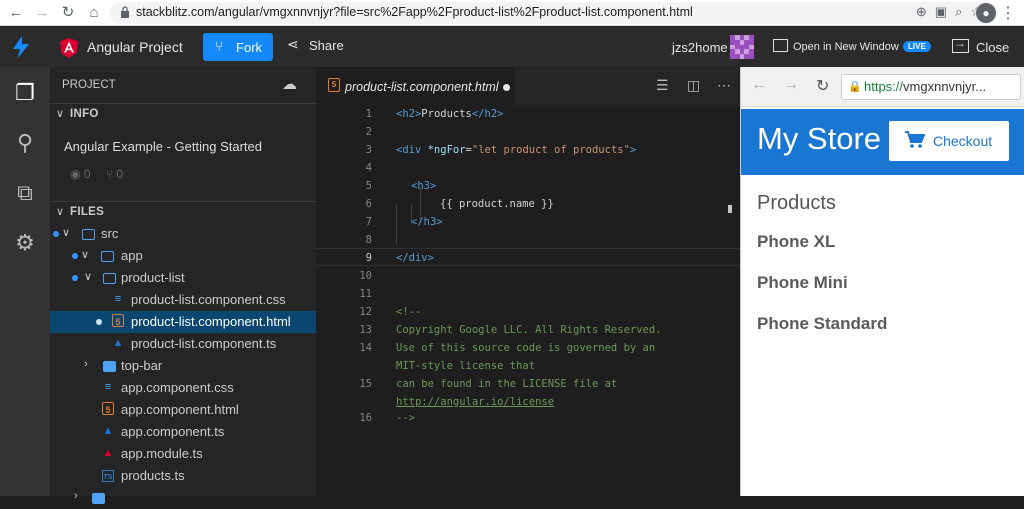 Image resolution: width=1024 pixels, height=509 pixels. What do you see at coordinates (475, 402) in the screenshot?
I see `code-link: http://angular.io/license` at bounding box center [475, 402].